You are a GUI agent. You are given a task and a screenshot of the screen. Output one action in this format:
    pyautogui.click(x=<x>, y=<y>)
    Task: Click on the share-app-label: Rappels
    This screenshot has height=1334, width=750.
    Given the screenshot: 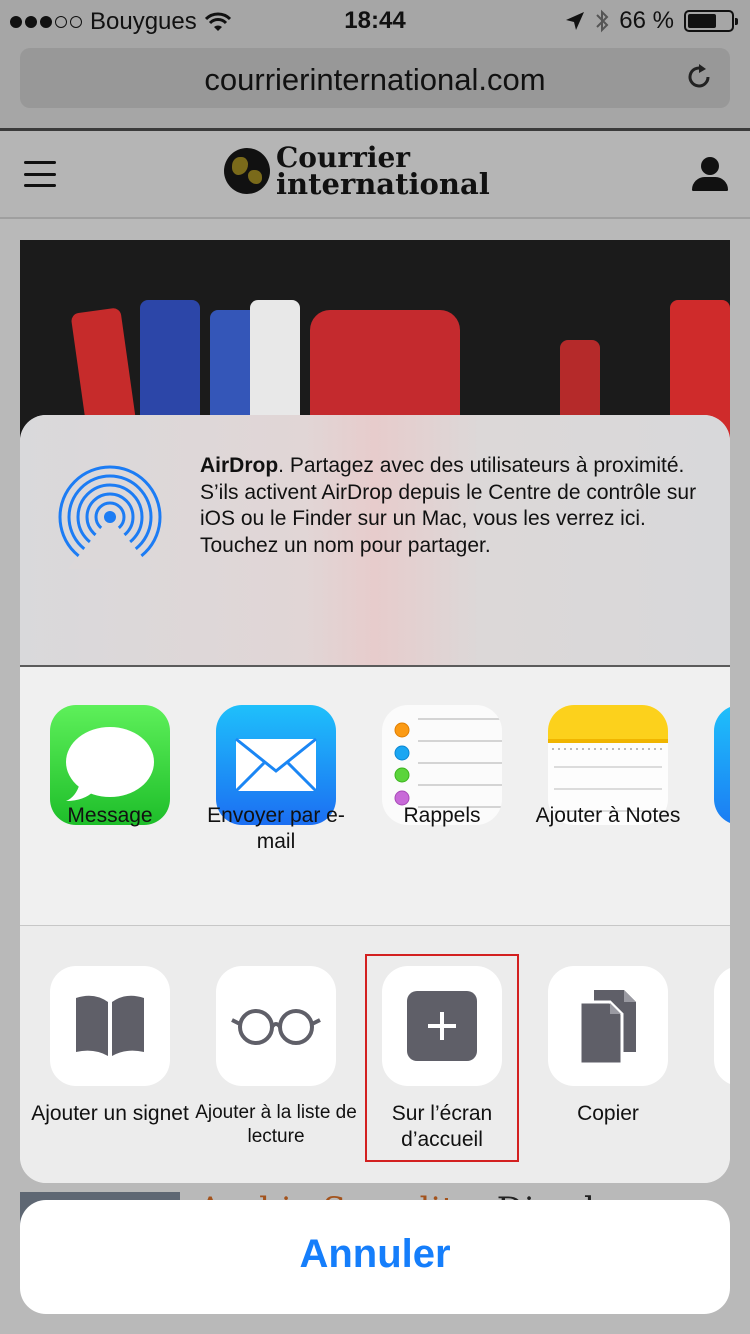 What is the action you would take?
    pyautogui.click(x=442, y=815)
    